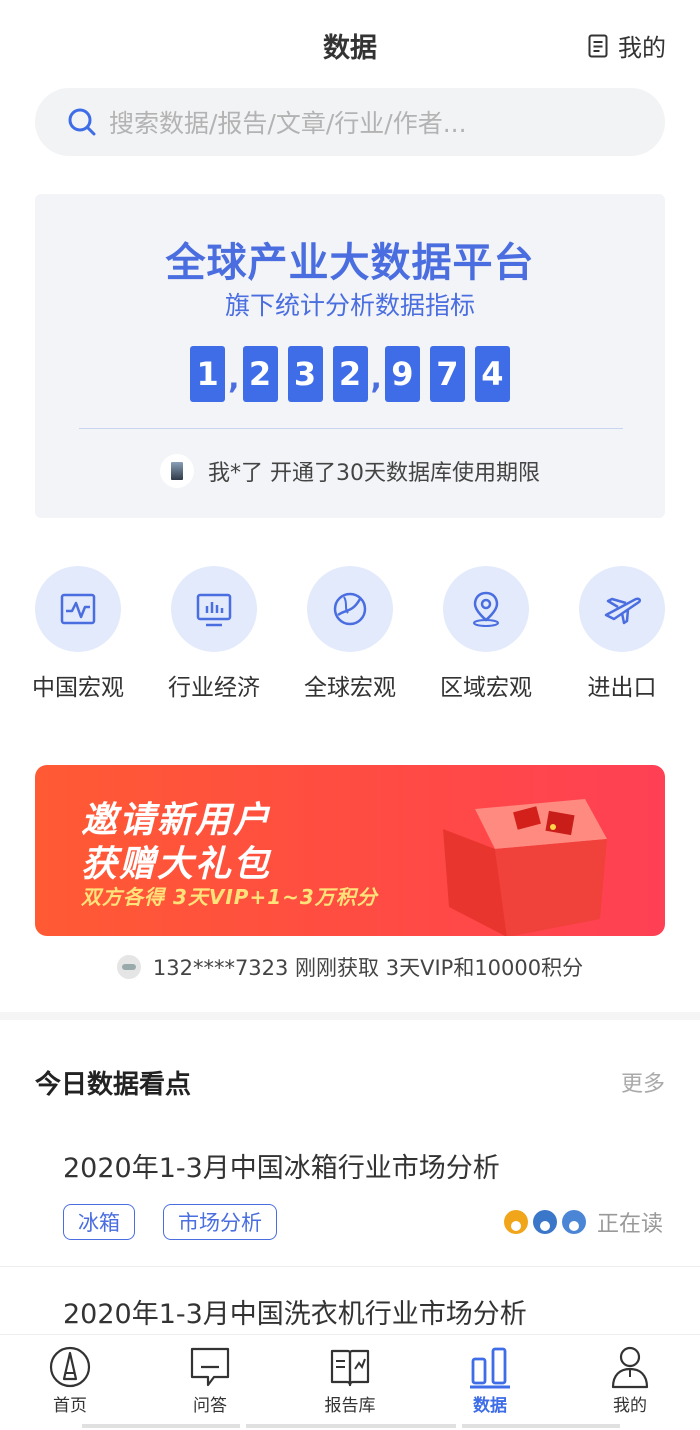 This screenshot has height=1430, width=700. I want to click on monitor-bars-icon, so click(214, 610).